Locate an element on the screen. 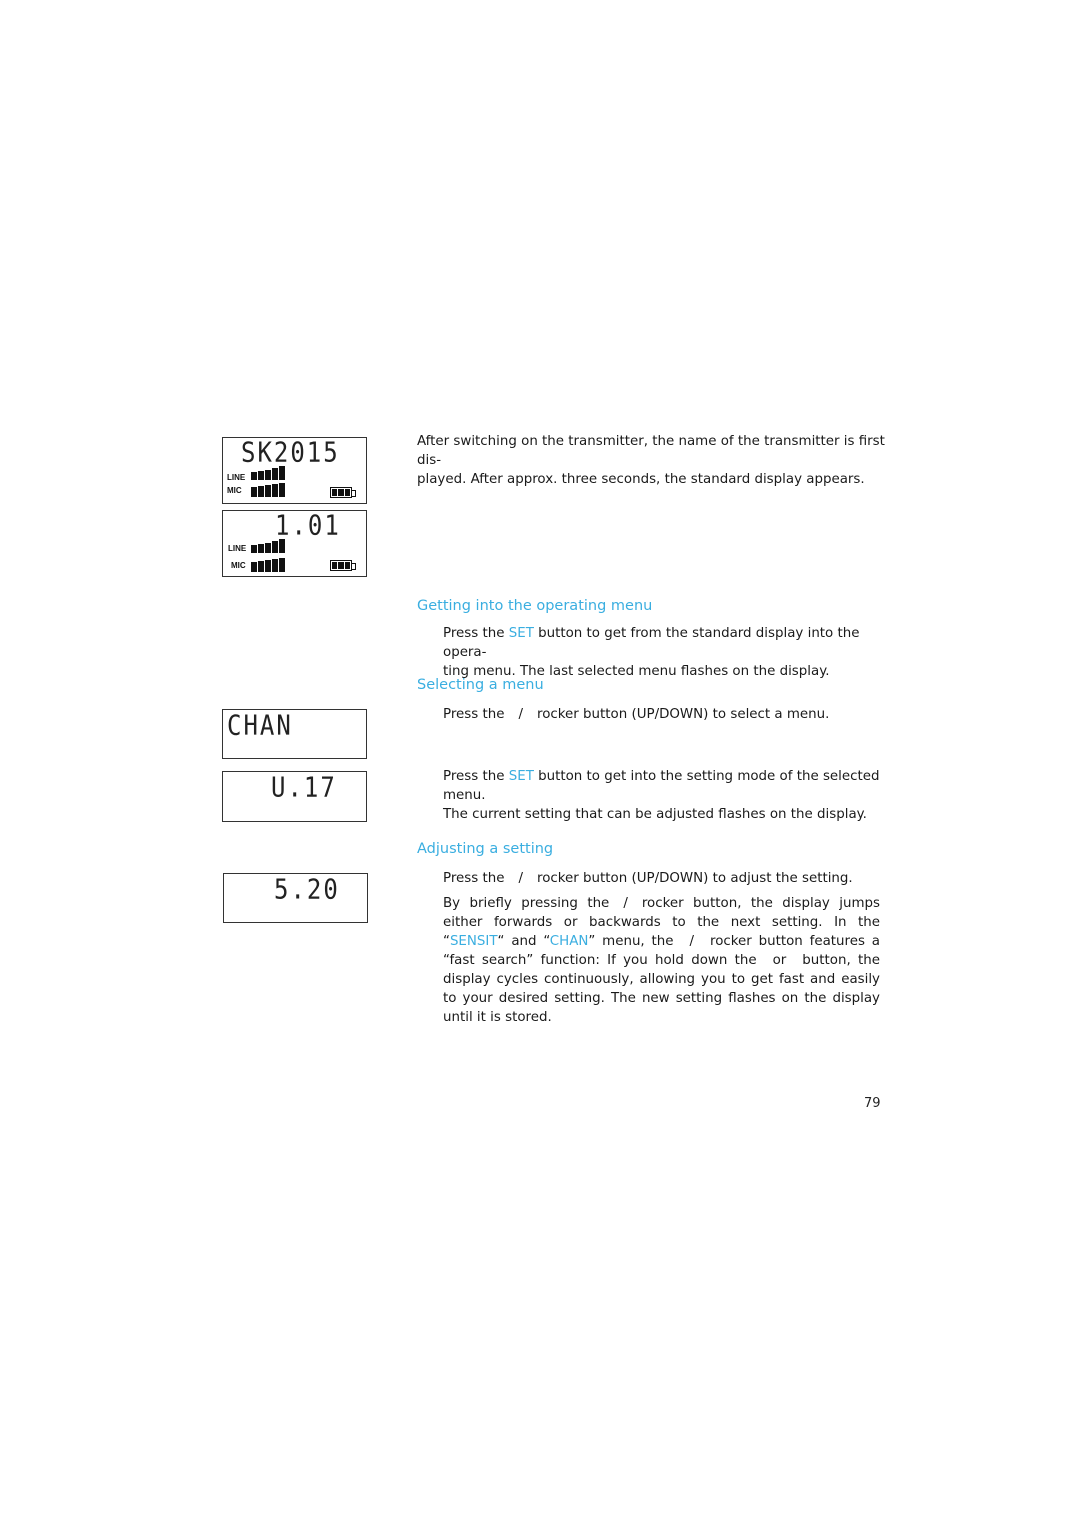 Image resolution: width=1080 pixels, height=1527 pixels. segment-text: U.17 is located at coordinates (304, 787).